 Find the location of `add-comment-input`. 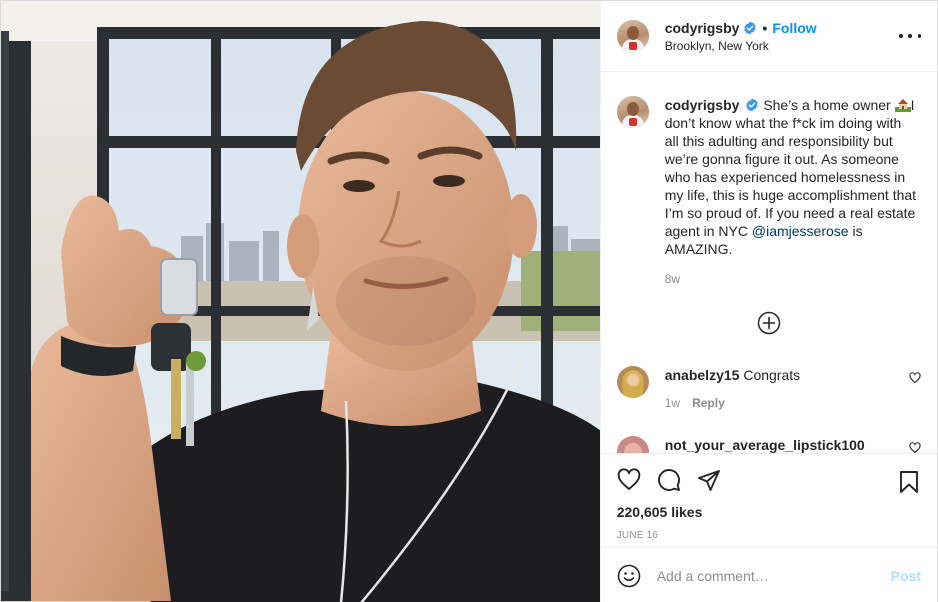

add-comment-input is located at coordinates (773, 575).